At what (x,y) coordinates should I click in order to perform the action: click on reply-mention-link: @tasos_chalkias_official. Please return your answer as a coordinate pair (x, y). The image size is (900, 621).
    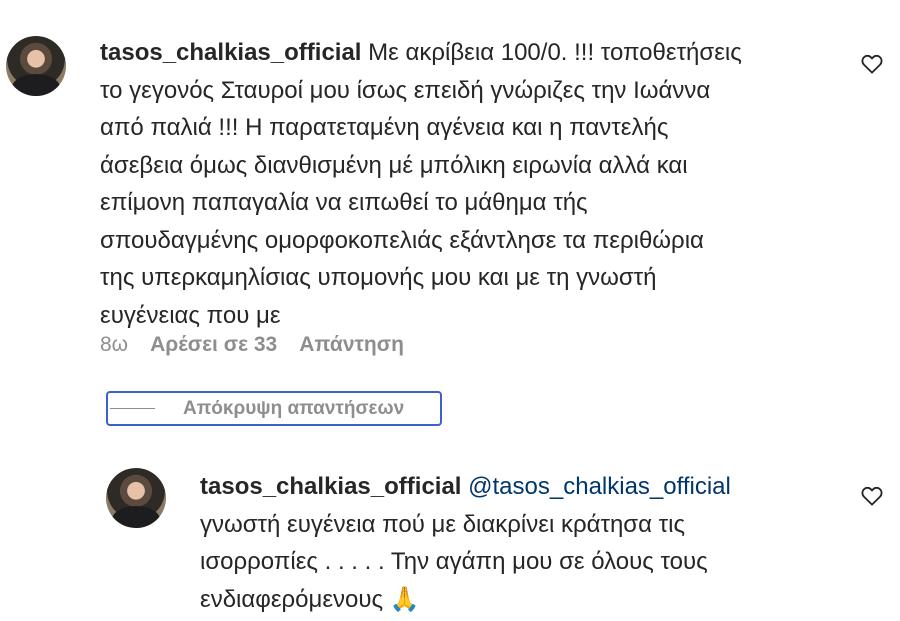
    Looking at the image, I should click on (599, 486).